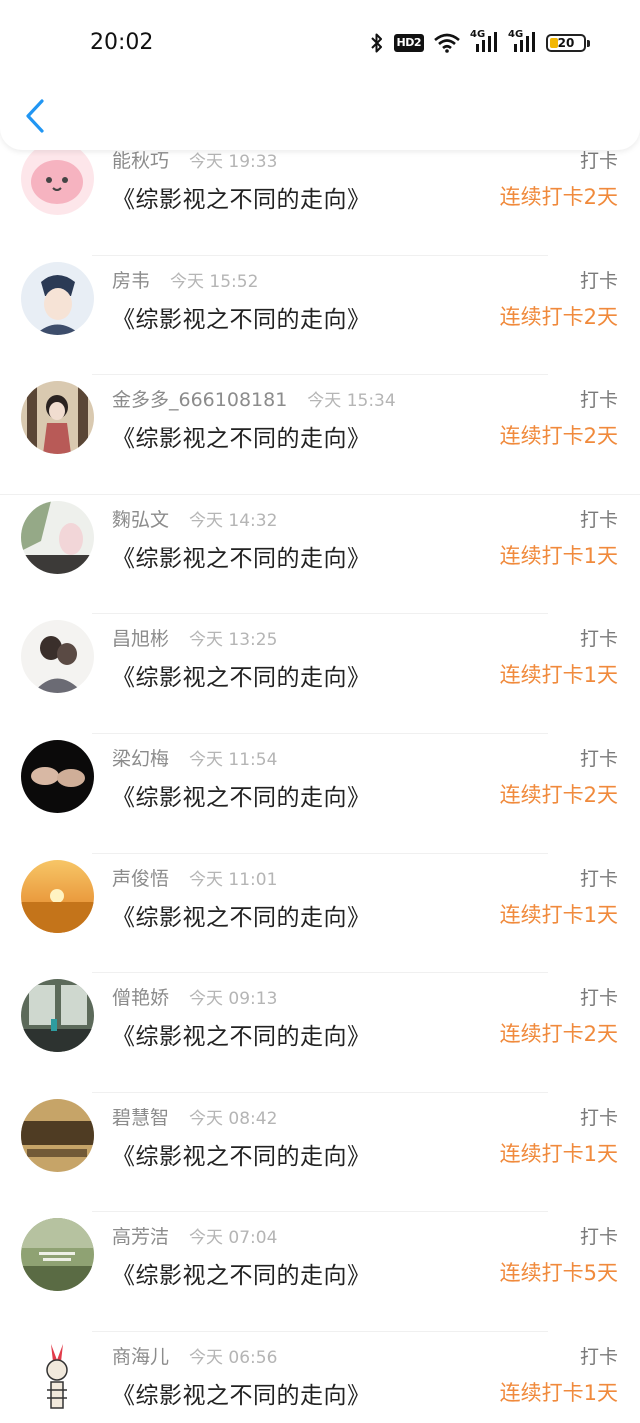 The height and width of the screenshot is (1423, 640). Describe the element at coordinates (140, 1116) in the screenshot. I see `username: 碧慧智` at that location.